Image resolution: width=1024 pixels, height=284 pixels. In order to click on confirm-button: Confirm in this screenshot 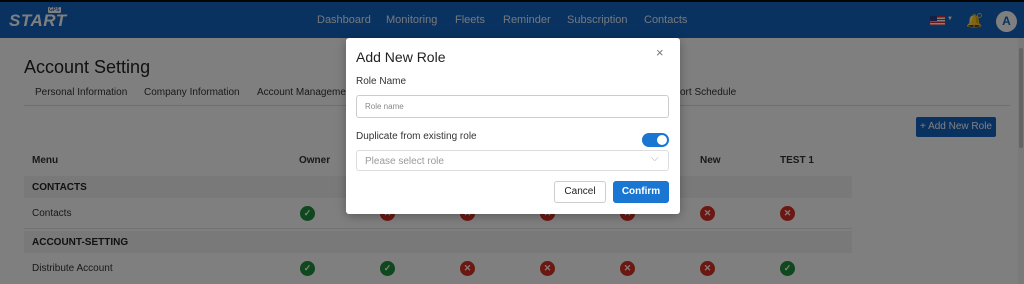, I will do `click(641, 192)`.